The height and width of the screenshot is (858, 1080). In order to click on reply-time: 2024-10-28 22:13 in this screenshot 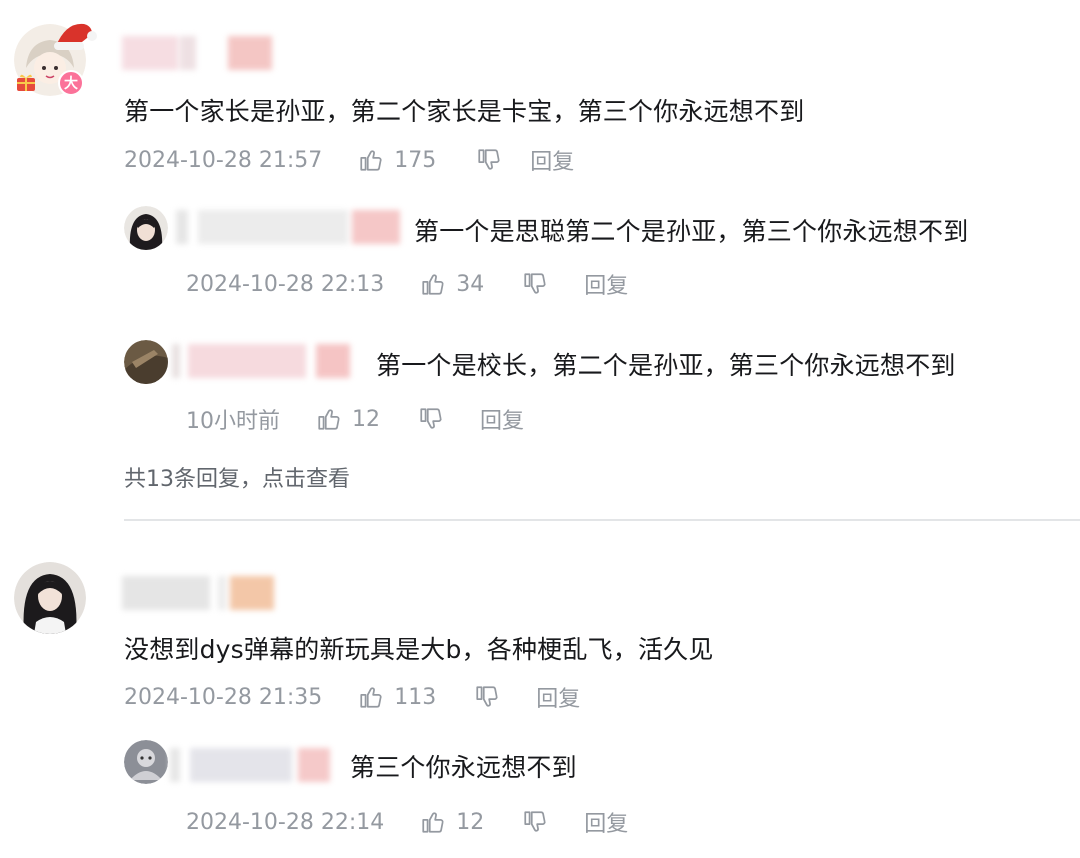, I will do `click(285, 284)`.